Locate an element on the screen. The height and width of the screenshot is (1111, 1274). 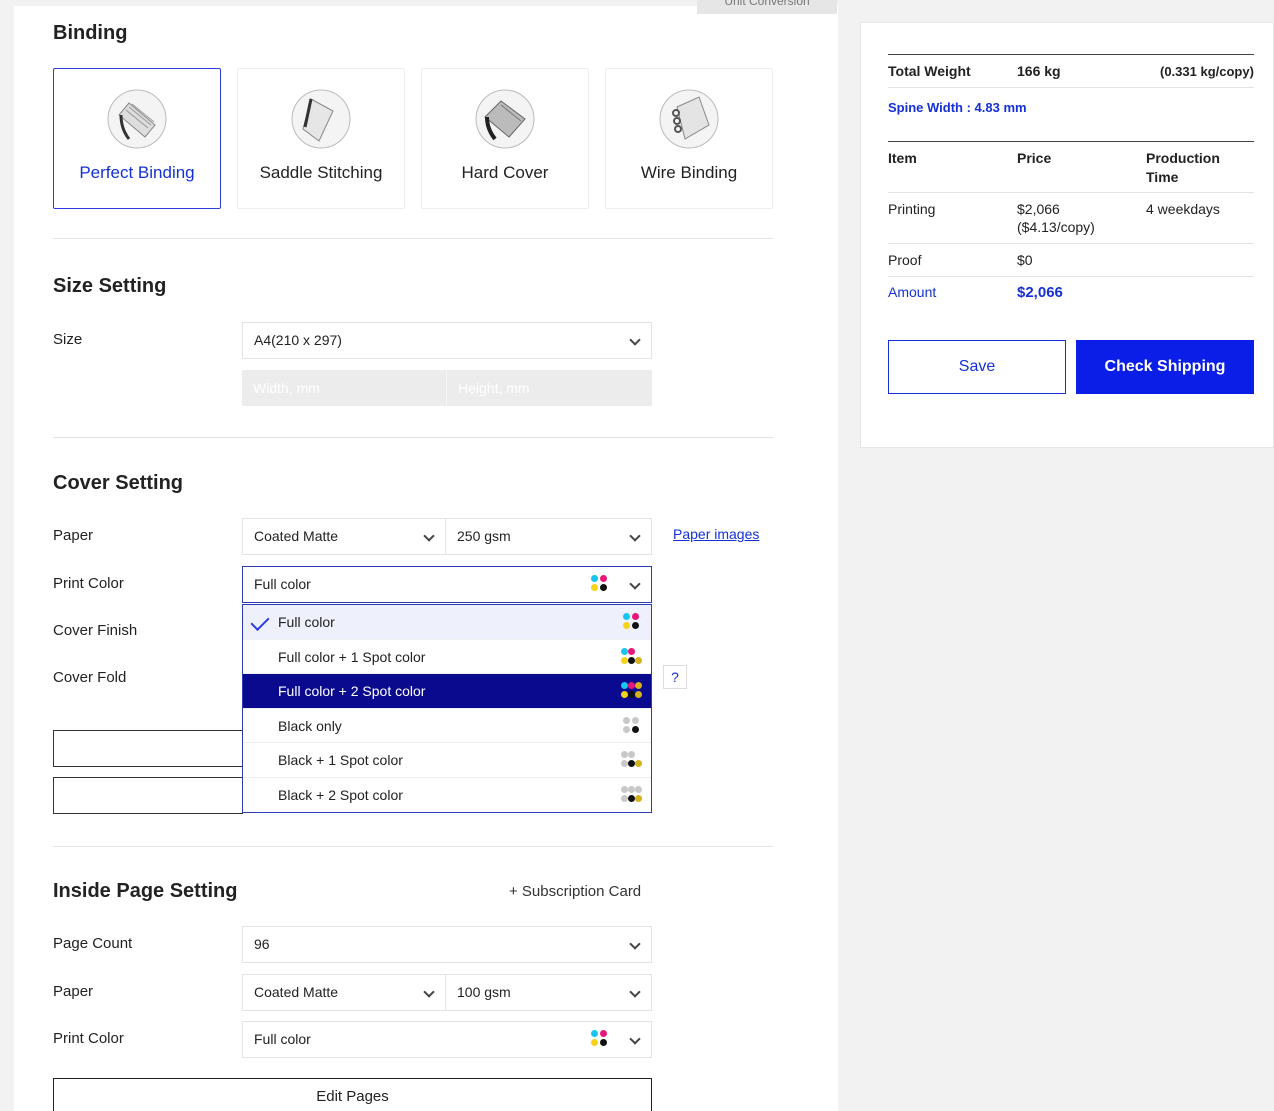
inside-paper-label: Paper is located at coordinates (73, 991).